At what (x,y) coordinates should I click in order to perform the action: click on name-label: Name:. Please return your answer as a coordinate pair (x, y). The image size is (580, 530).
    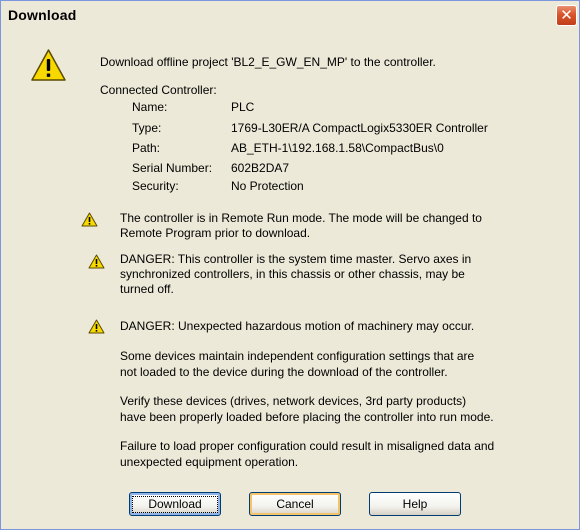
    Looking at the image, I should click on (150, 107).